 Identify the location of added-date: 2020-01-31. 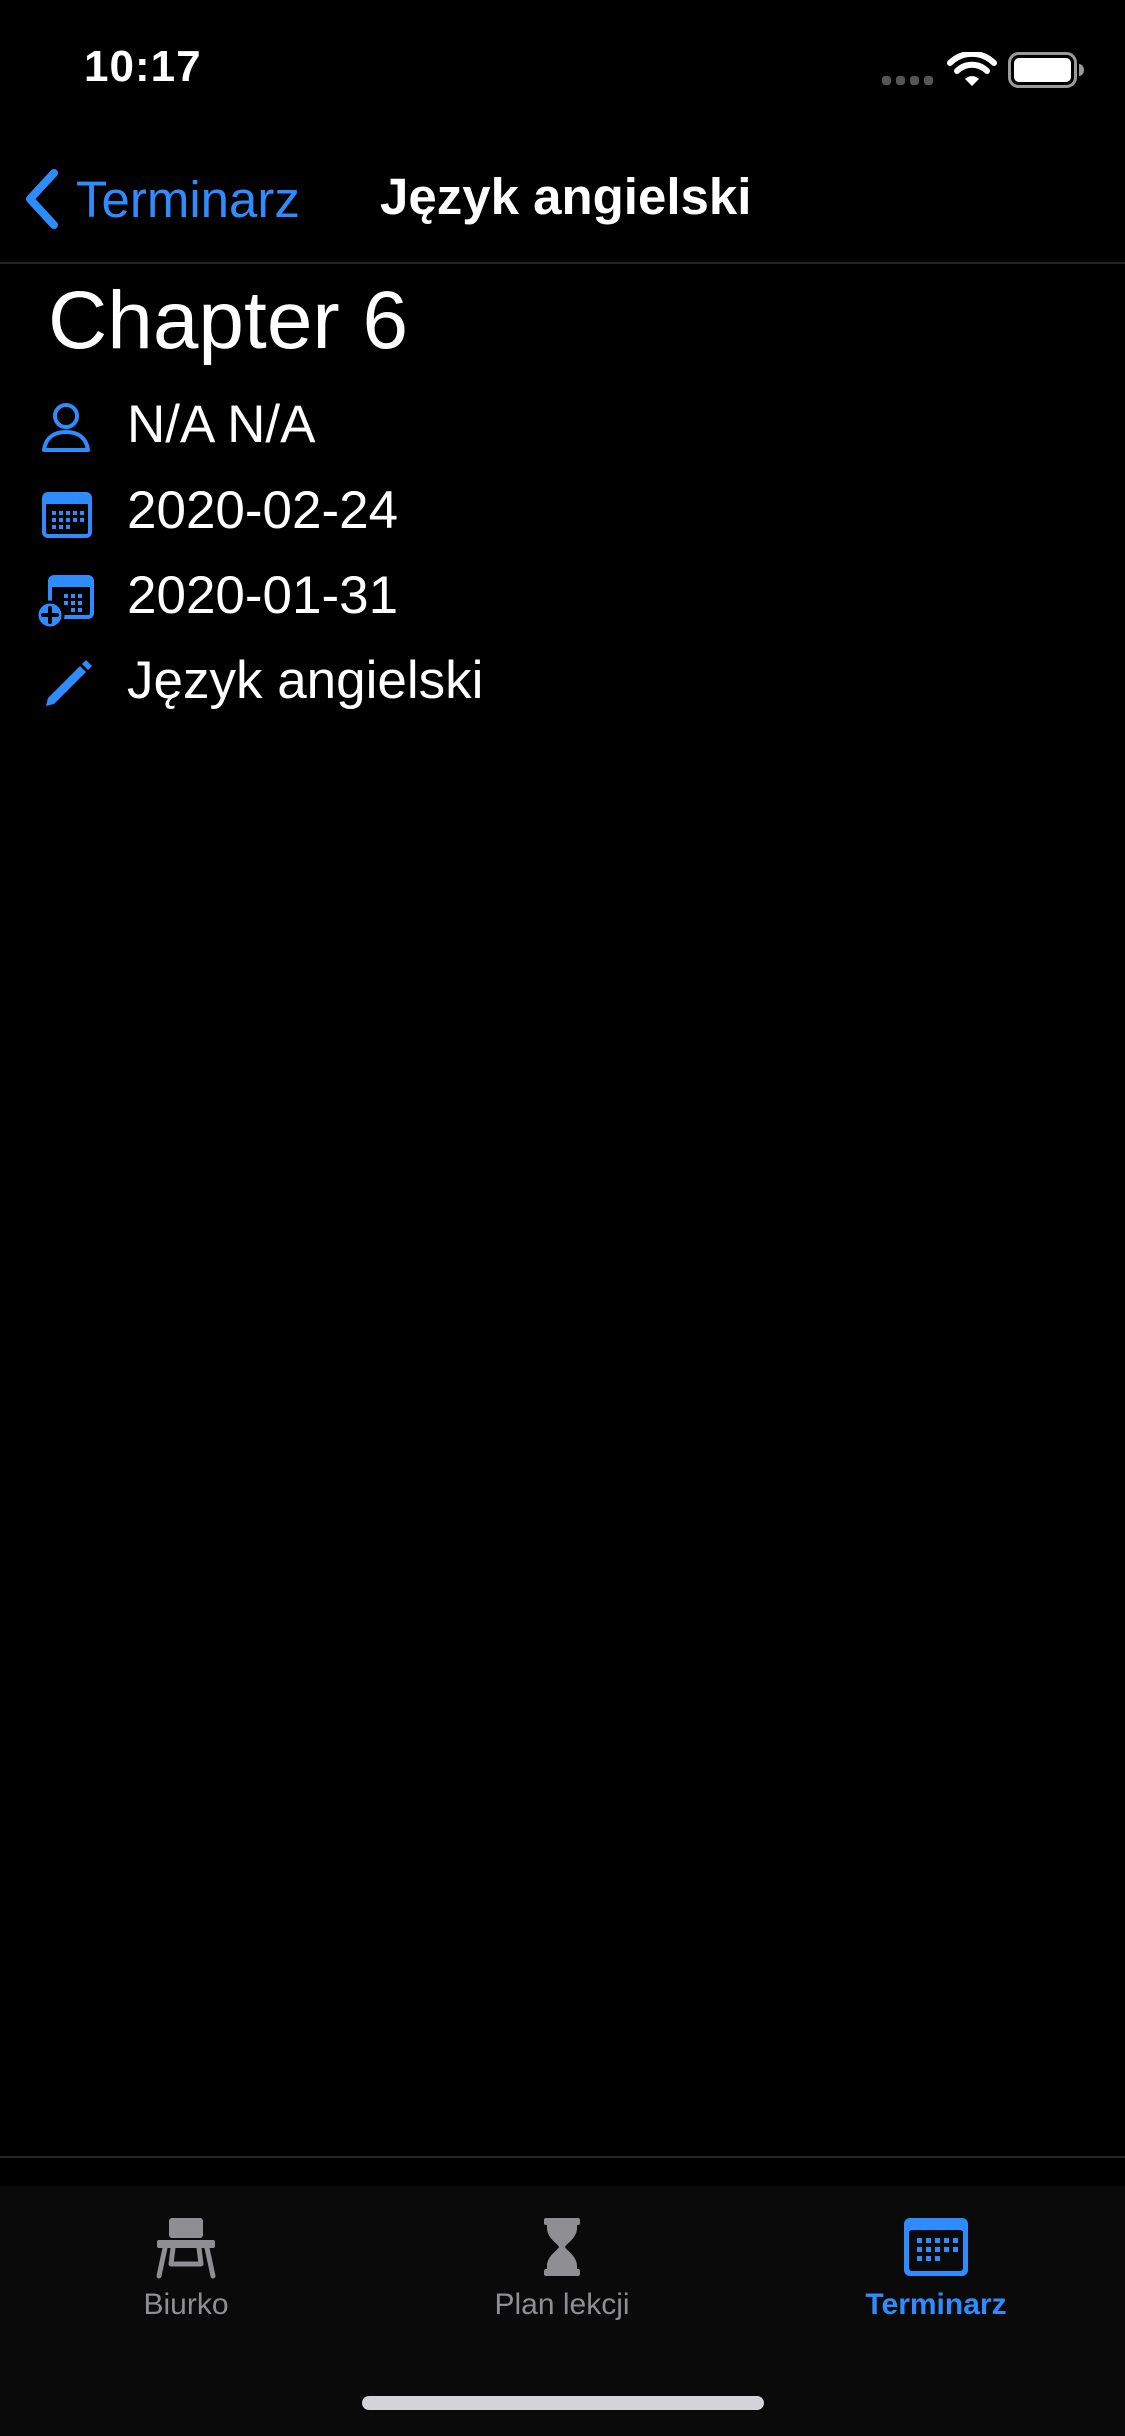
(263, 595).